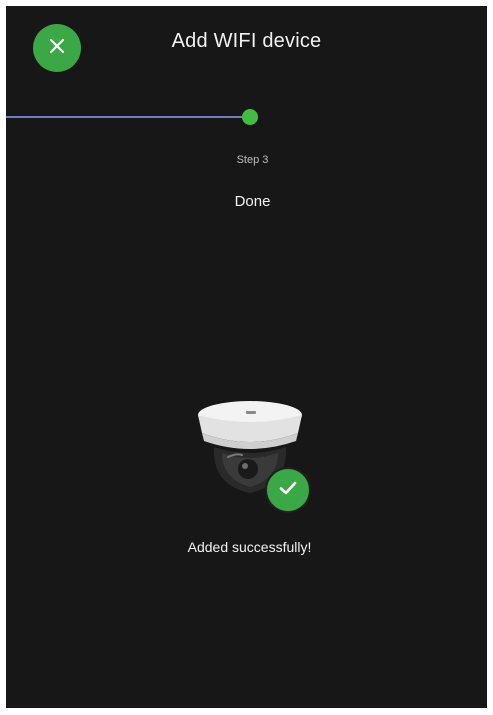  I want to click on step-name-label: Done, so click(252, 201).